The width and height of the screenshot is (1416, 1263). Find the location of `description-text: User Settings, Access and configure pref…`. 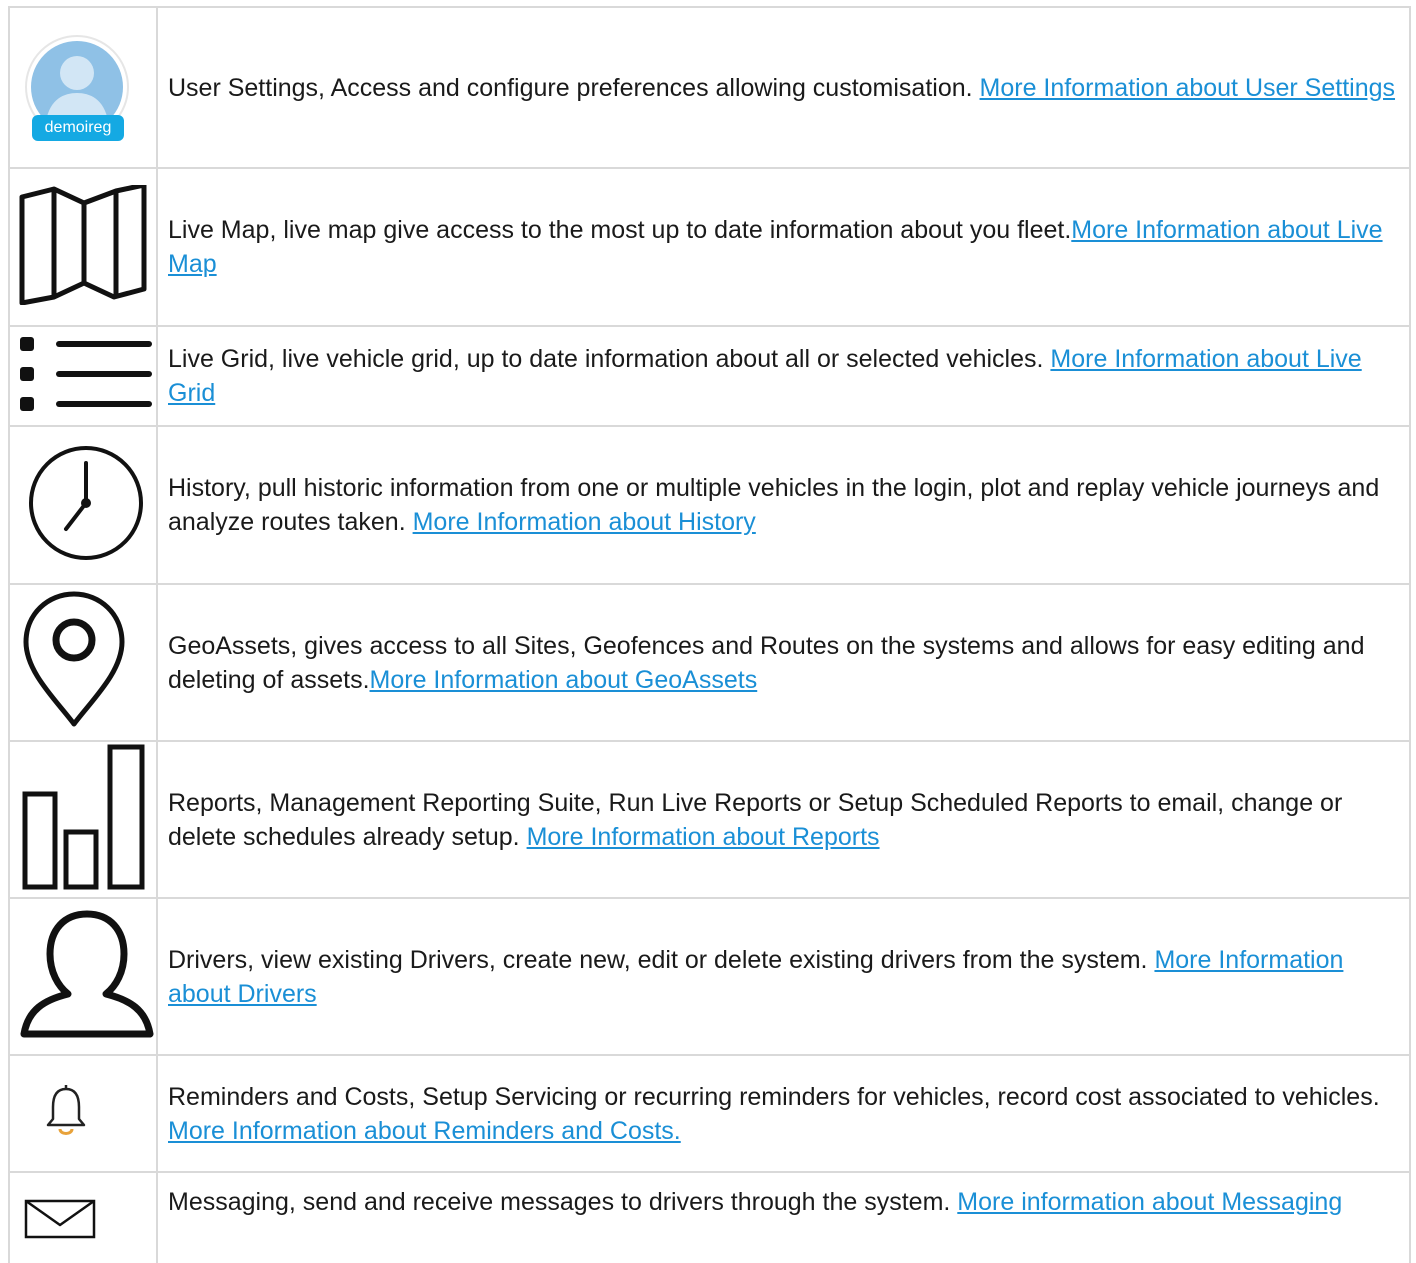

description-text: User Settings, Access and configure pref… is located at coordinates (574, 87).